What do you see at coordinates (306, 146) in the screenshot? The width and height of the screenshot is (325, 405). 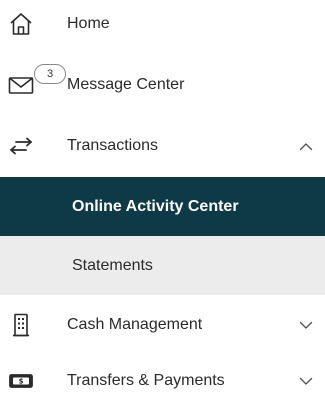 I see `chevron-up-icon` at bounding box center [306, 146].